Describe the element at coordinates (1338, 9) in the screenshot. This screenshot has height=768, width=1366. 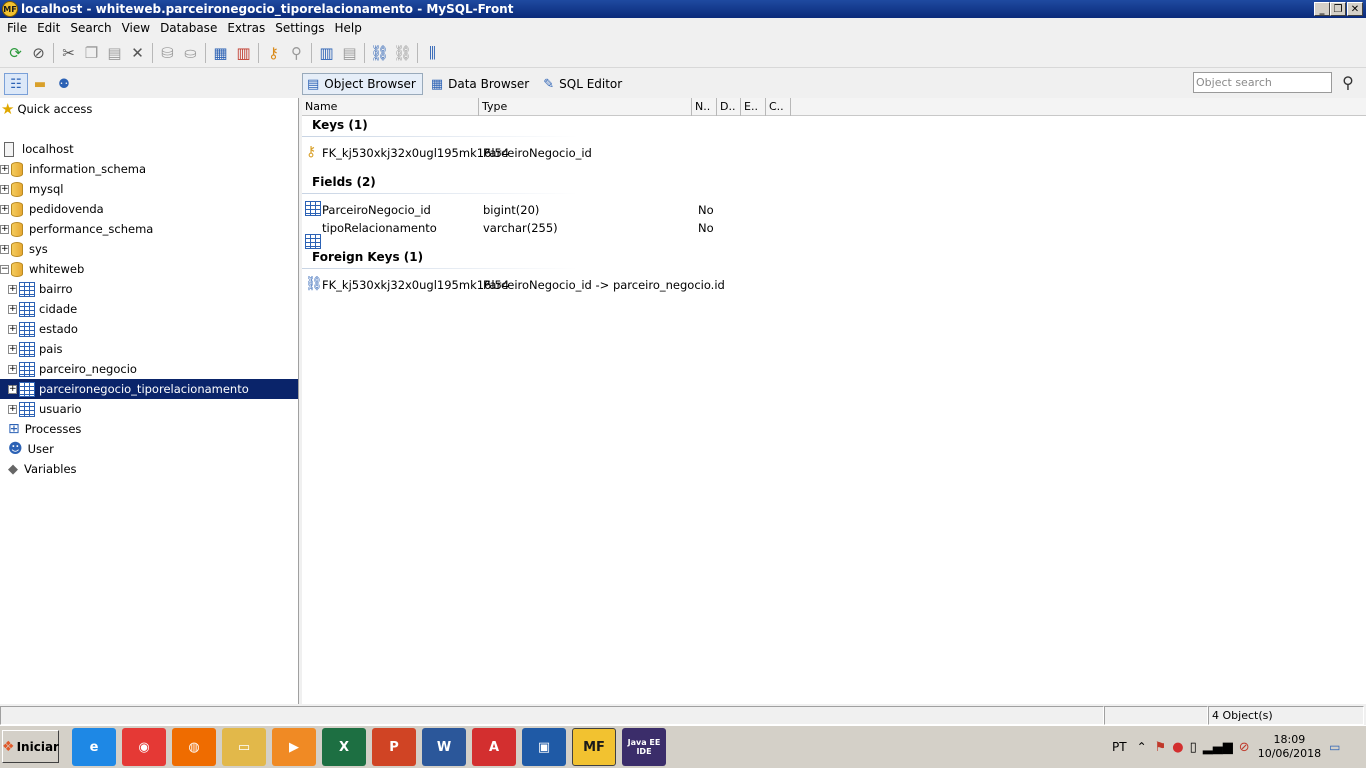
I see `restore-button: ❐` at that location.